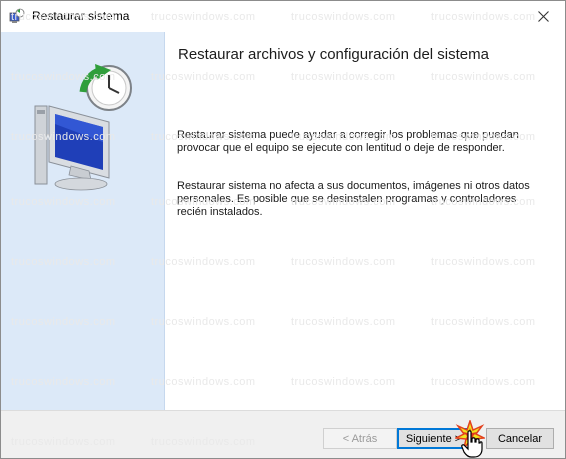 The height and width of the screenshot is (459, 566). What do you see at coordinates (520, 438) in the screenshot?
I see `cancel-button: Cancelar` at bounding box center [520, 438].